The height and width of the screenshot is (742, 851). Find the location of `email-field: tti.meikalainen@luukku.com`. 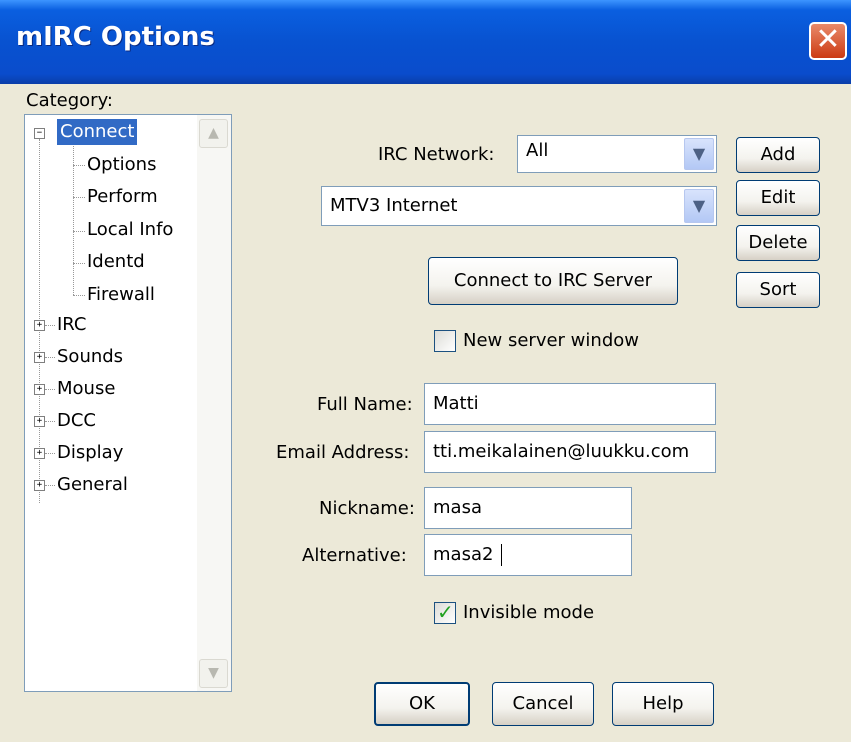

email-field: tti.meikalainen@luukku.com is located at coordinates (570, 452).